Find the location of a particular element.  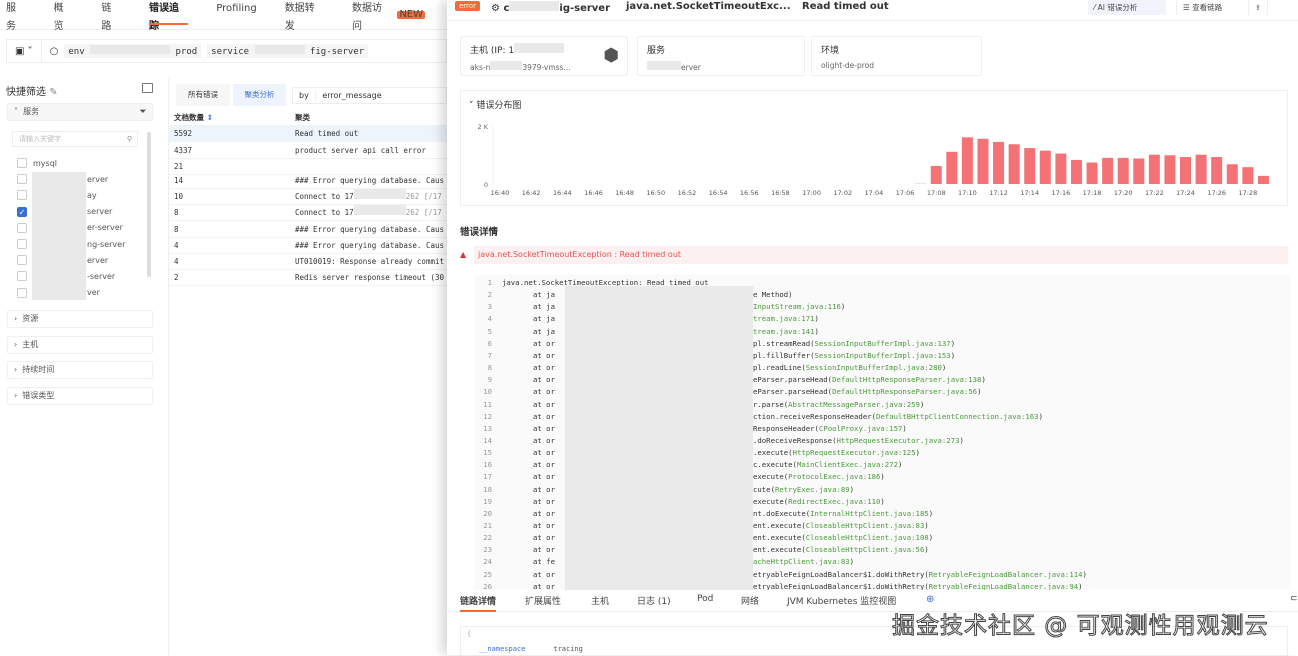

nav-tab: 数据转发 is located at coordinates (304, 16).